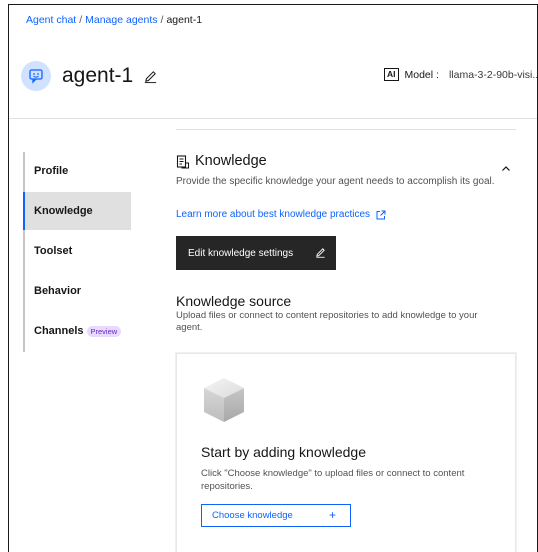 The width and height of the screenshot is (538, 552). Describe the element at coordinates (231, 161) in the screenshot. I see `knowledge-title: Knowledge` at that location.